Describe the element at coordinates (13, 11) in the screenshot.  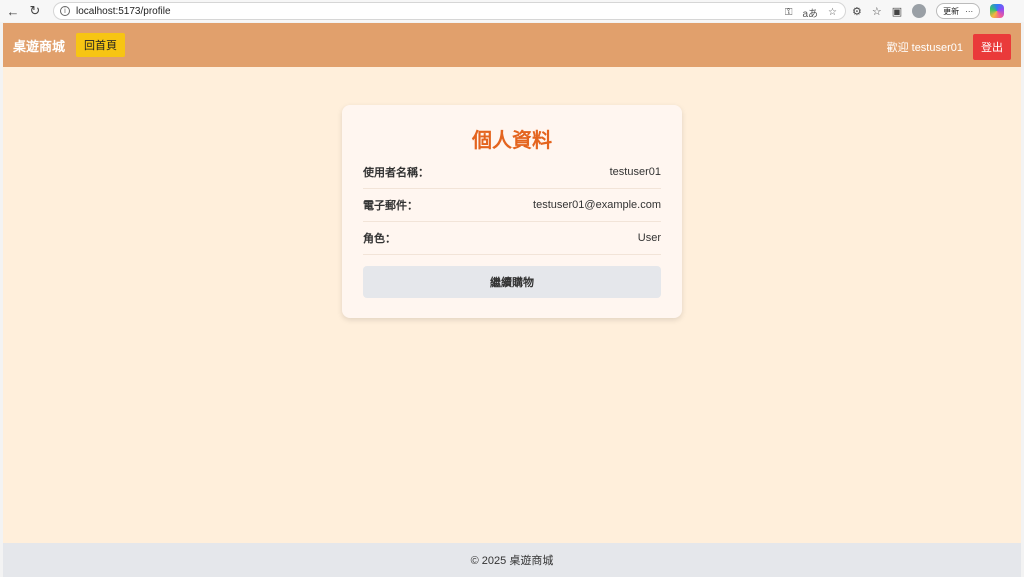
I see `back-icon: ←` at that location.